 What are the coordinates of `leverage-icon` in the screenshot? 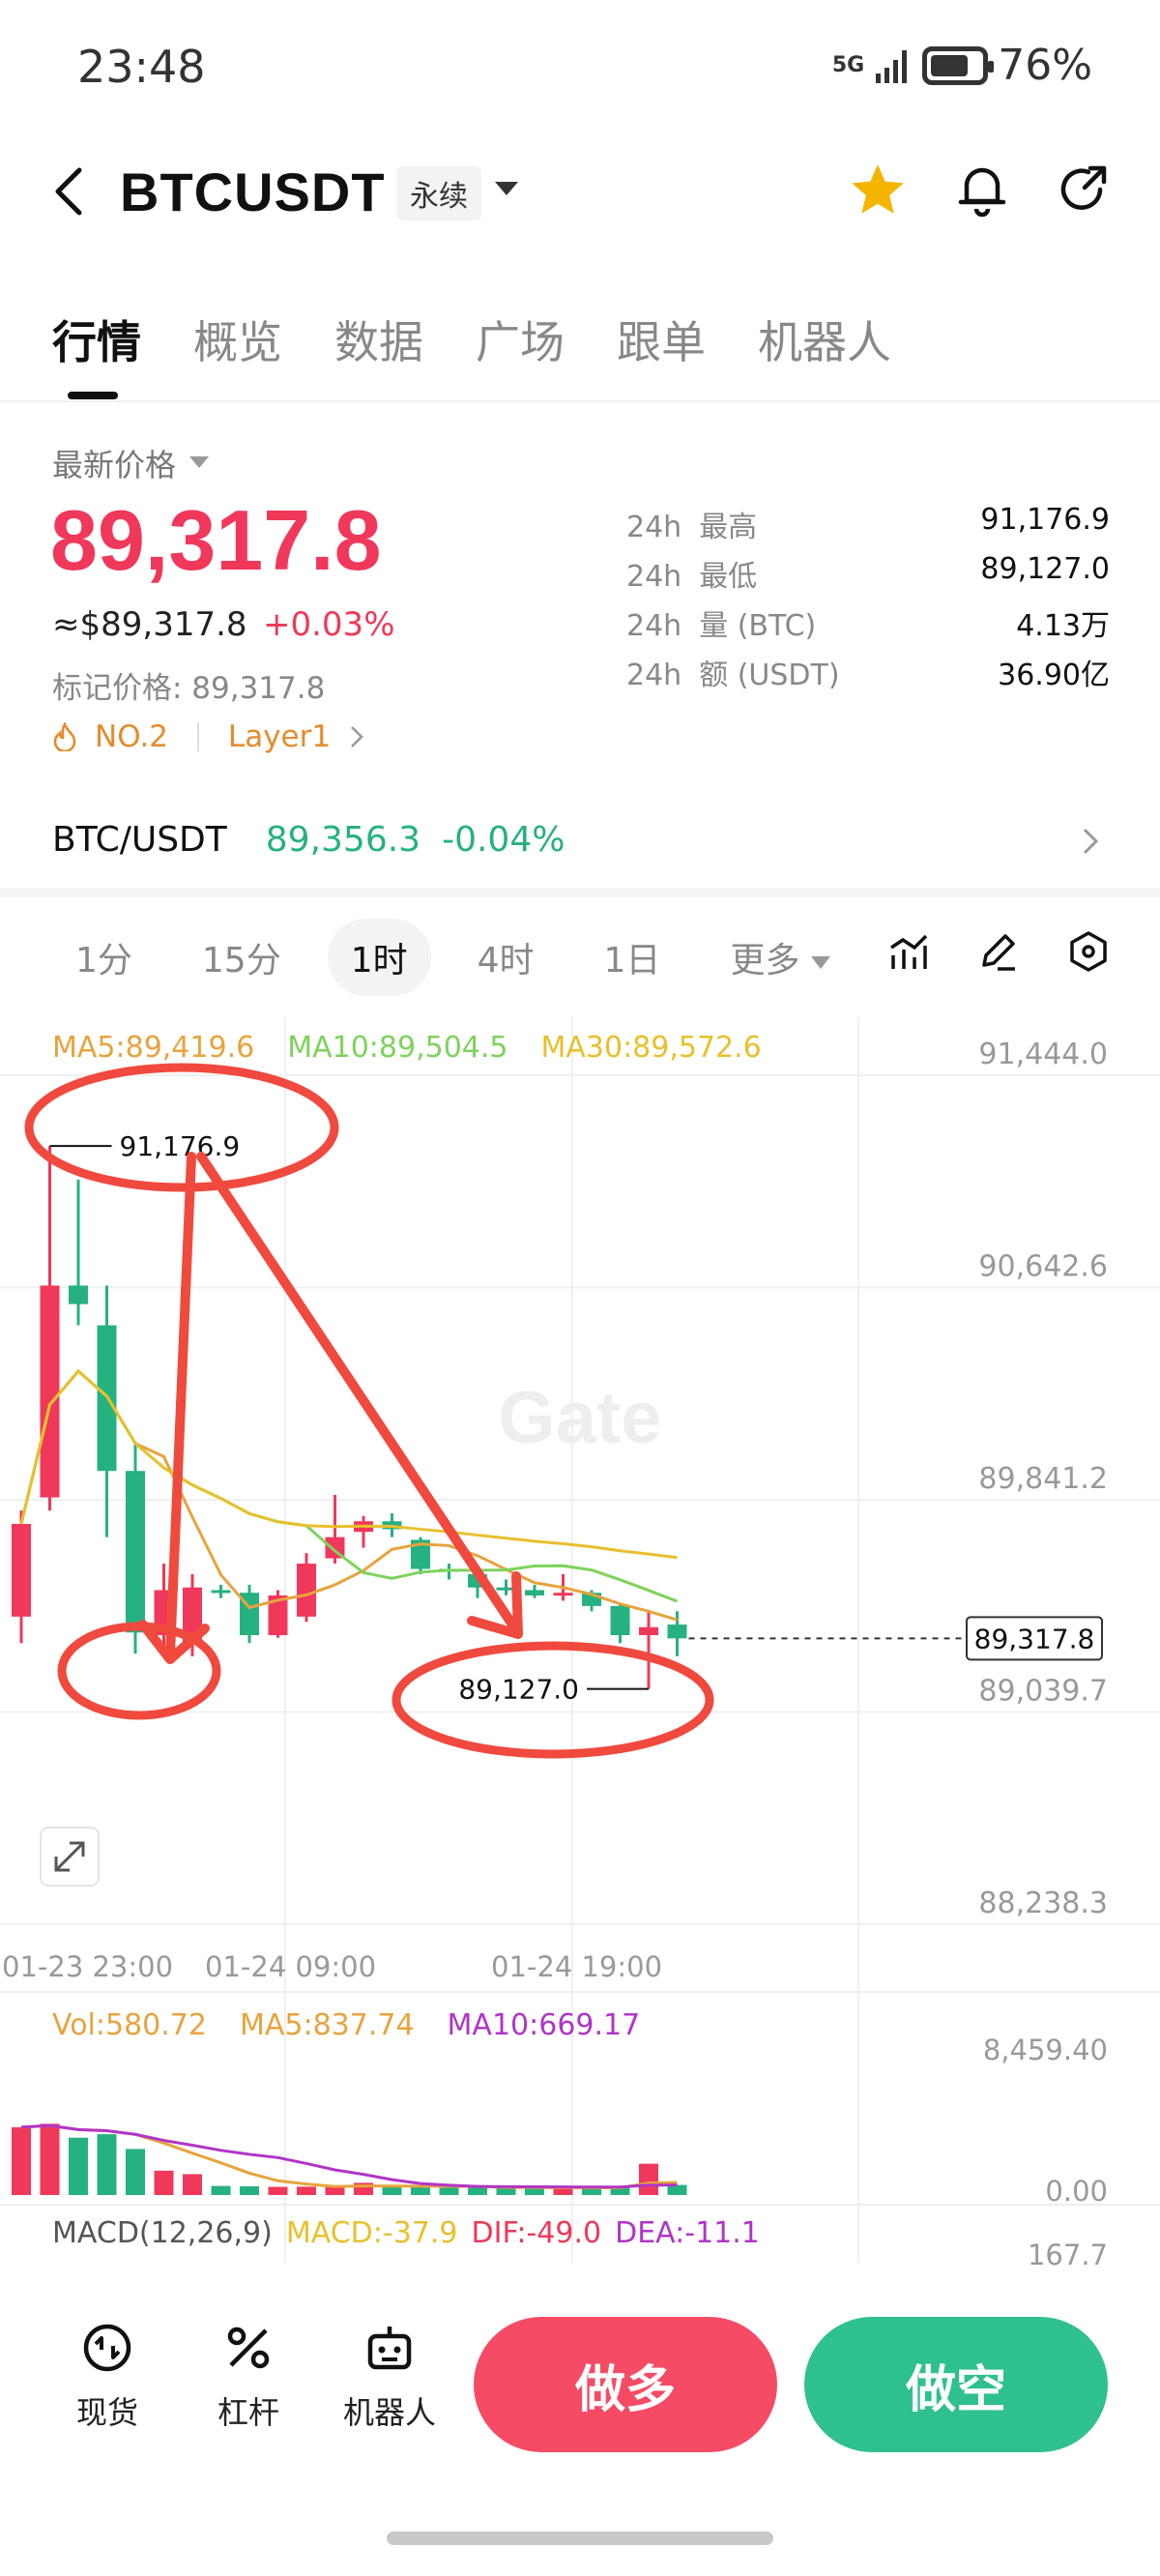 It's located at (249, 2348).